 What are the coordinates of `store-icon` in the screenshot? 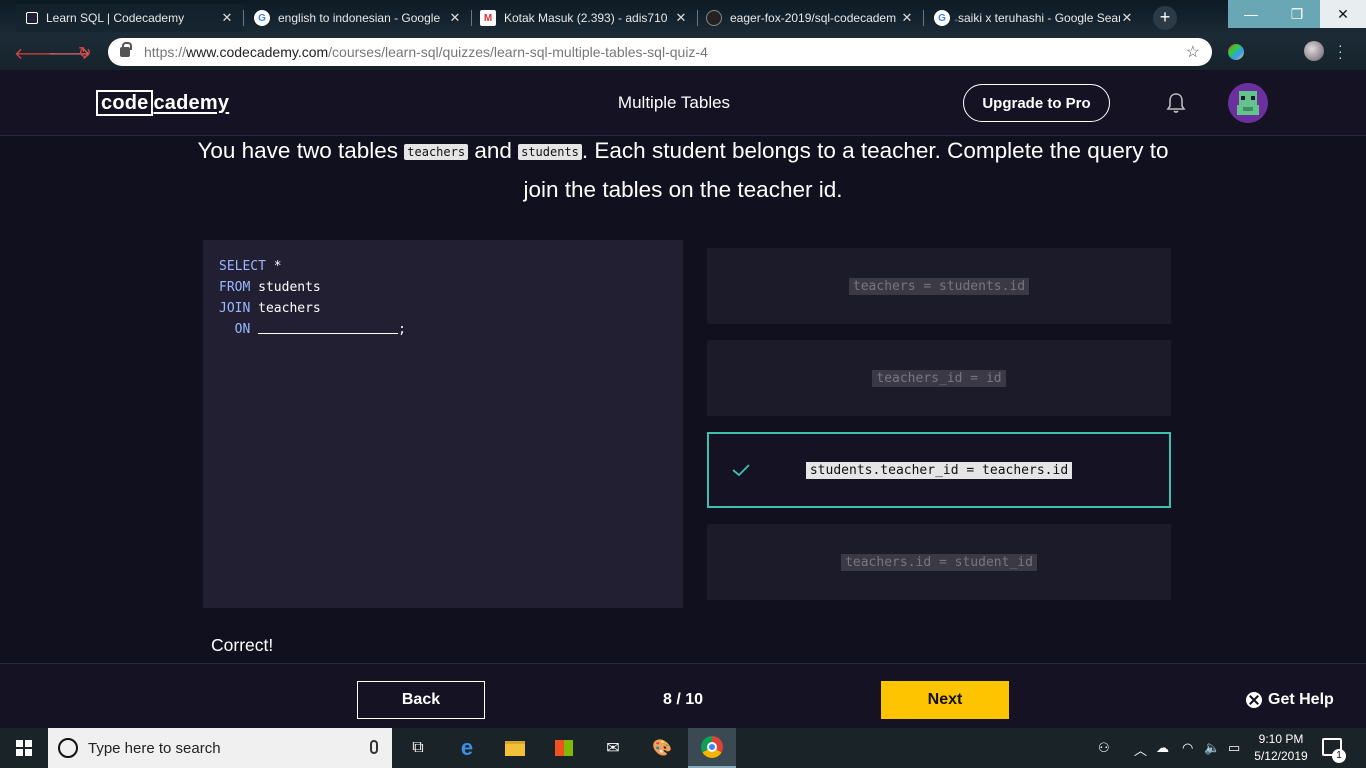 It's located at (564, 748).